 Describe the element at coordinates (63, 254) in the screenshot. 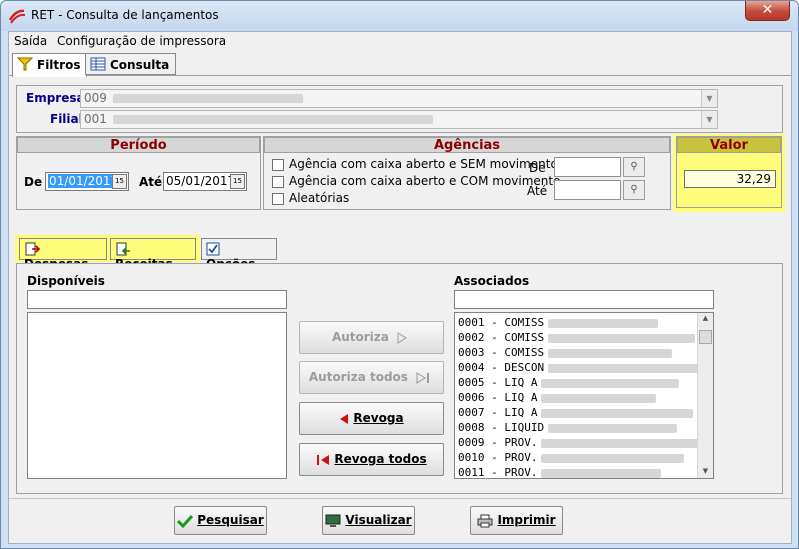

I see `subtab-despesas: Despesas` at that location.